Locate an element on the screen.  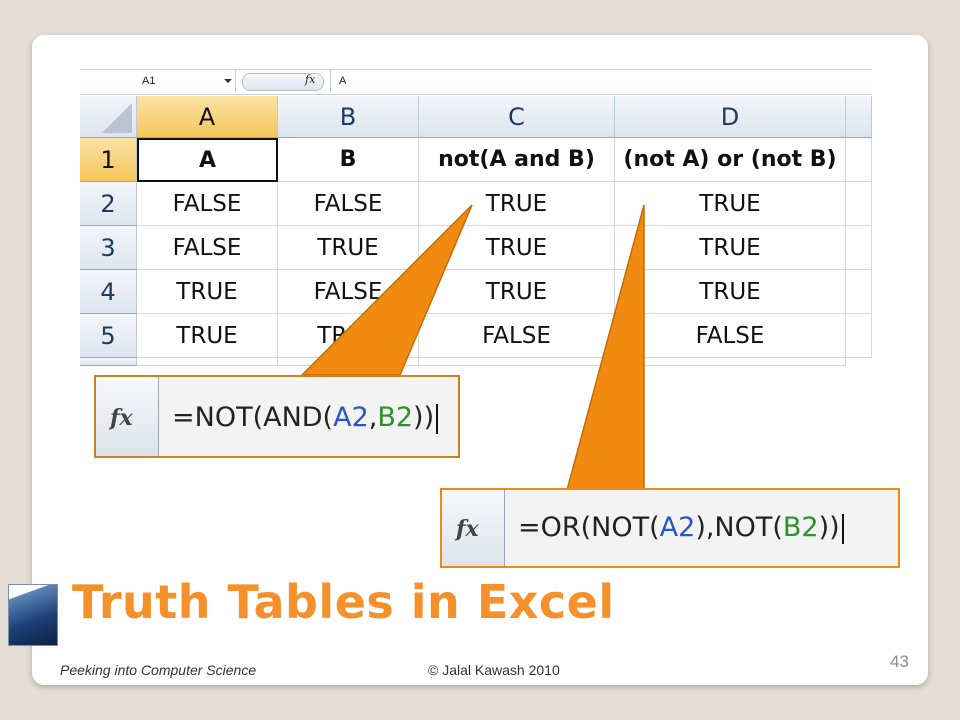
formula-callout-2: fx =OR(NOT(A2),NOT(B2)) is located at coordinates (670, 528).